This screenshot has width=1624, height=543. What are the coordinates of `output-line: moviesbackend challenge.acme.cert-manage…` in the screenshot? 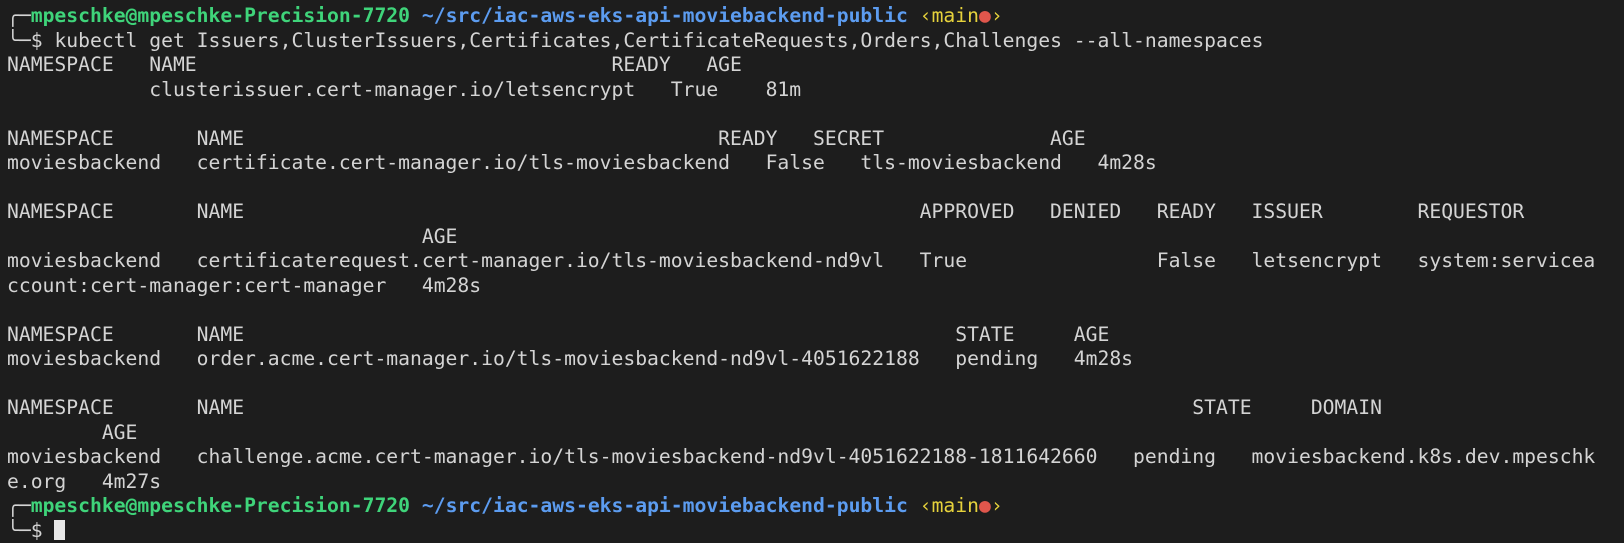 It's located at (815, 457).